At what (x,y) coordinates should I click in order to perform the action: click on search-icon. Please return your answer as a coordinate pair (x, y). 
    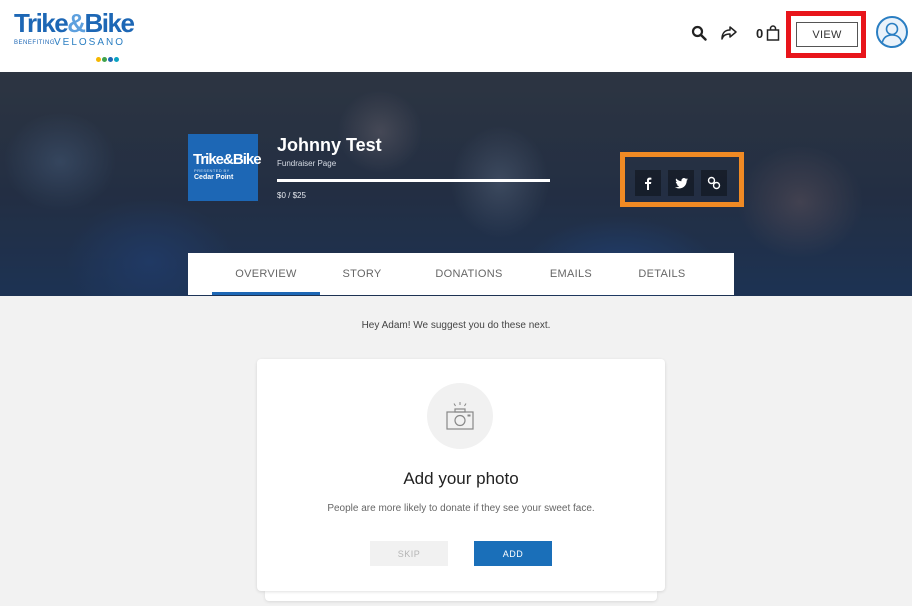
    Looking at the image, I should click on (699, 33).